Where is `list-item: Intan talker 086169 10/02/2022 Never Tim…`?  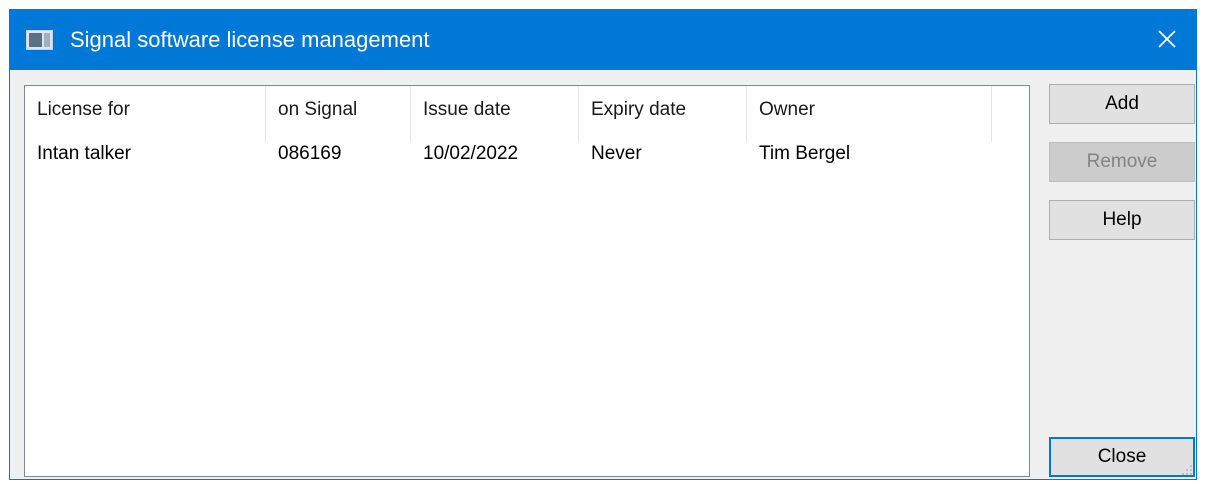 list-item: Intan talker 086169 10/02/2022 Never Tim… is located at coordinates (508, 154).